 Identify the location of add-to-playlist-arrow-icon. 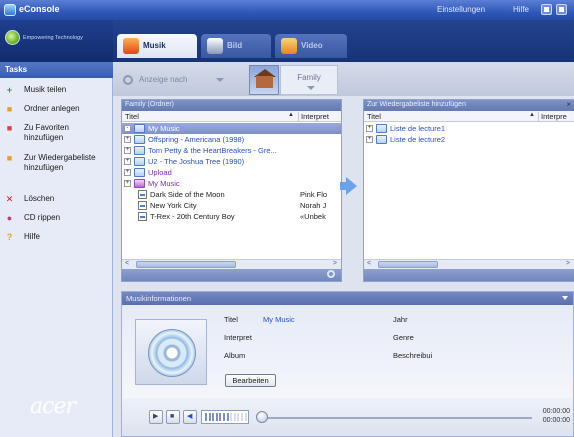
(348, 186).